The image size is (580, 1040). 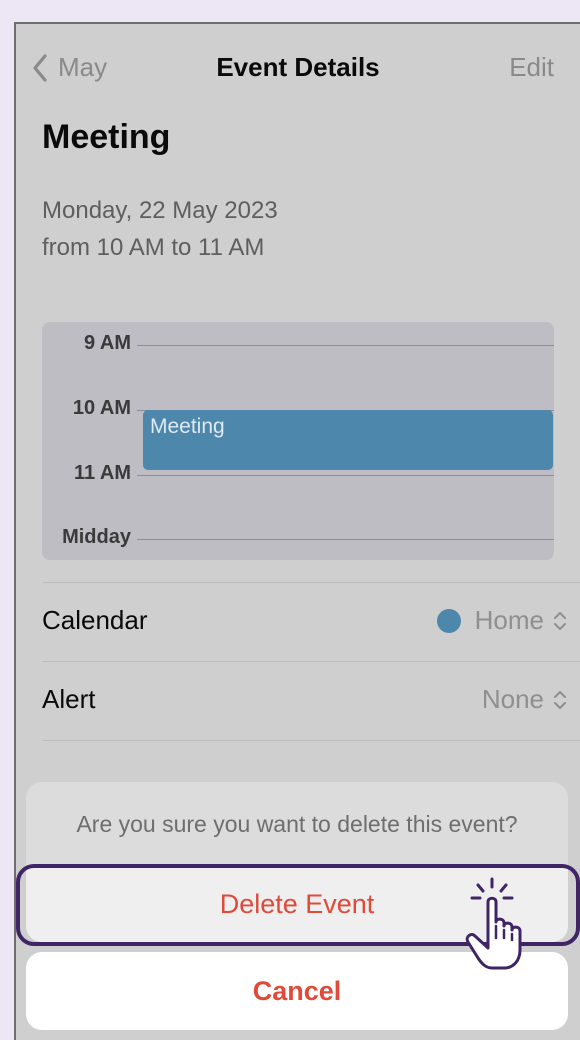 What do you see at coordinates (83, 67) in the screenshot?
I see `back-label: May` at bounding box center [83, 67].